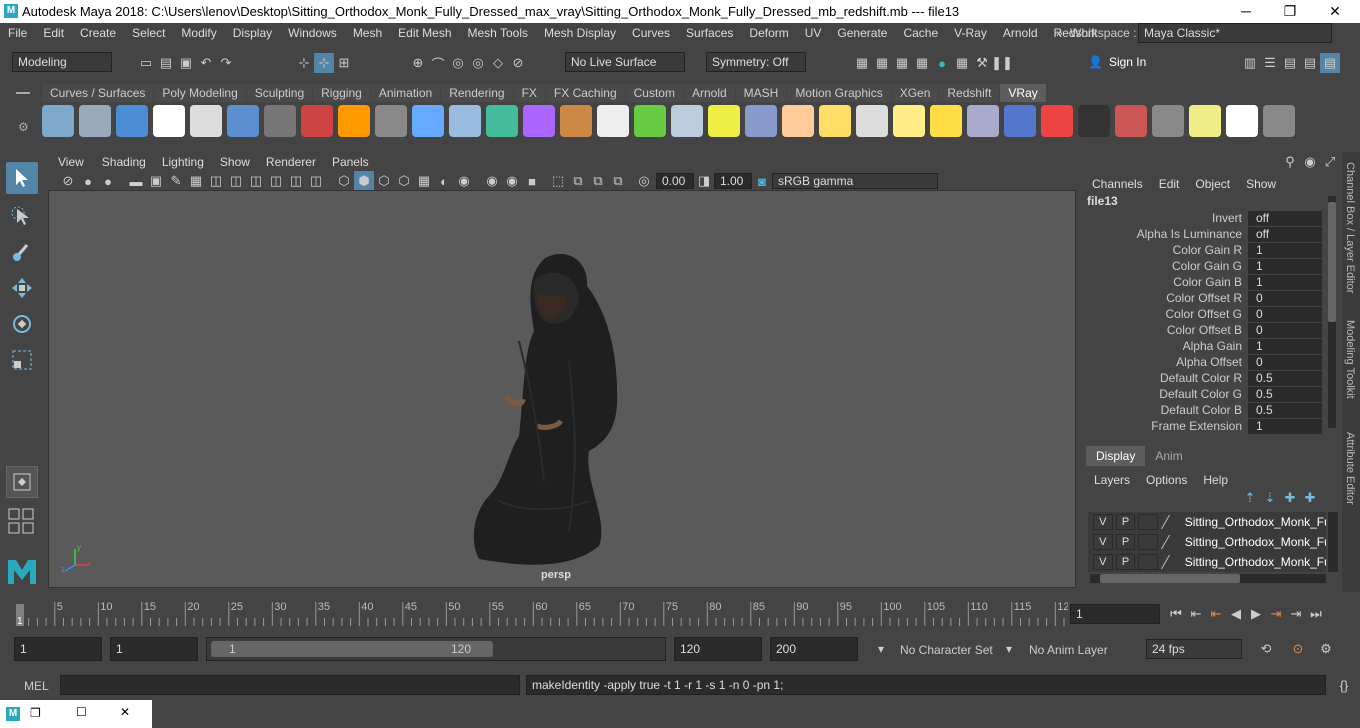 Image resolution: width=1360 pixels, height=728 pixels. I want to click on animation-start-field: 1, so click(58, 649).